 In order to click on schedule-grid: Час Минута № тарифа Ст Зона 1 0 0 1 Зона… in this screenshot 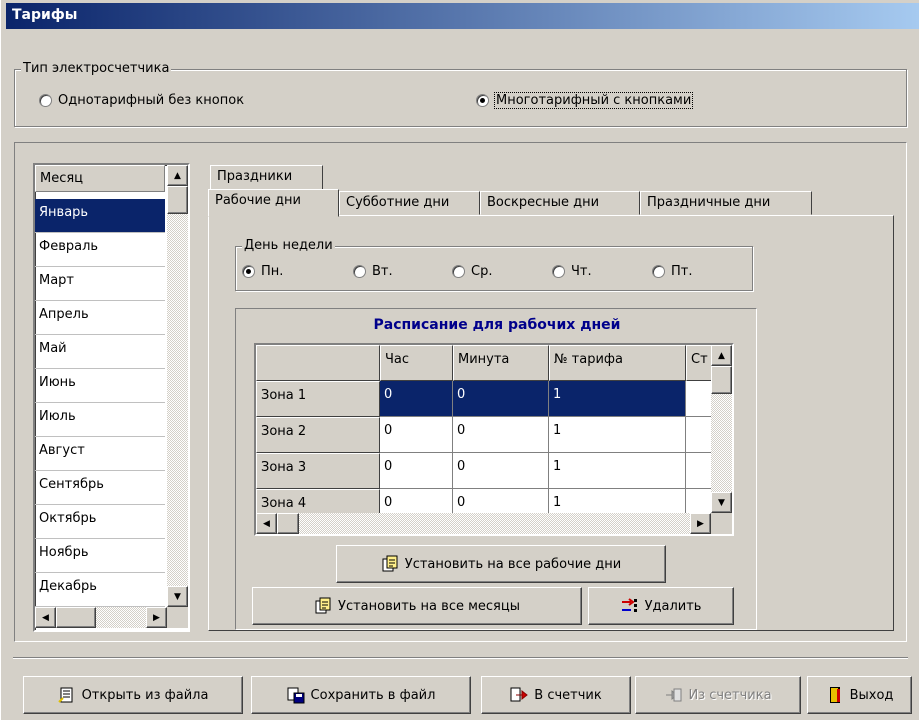, I will do `click(494, 439)`.